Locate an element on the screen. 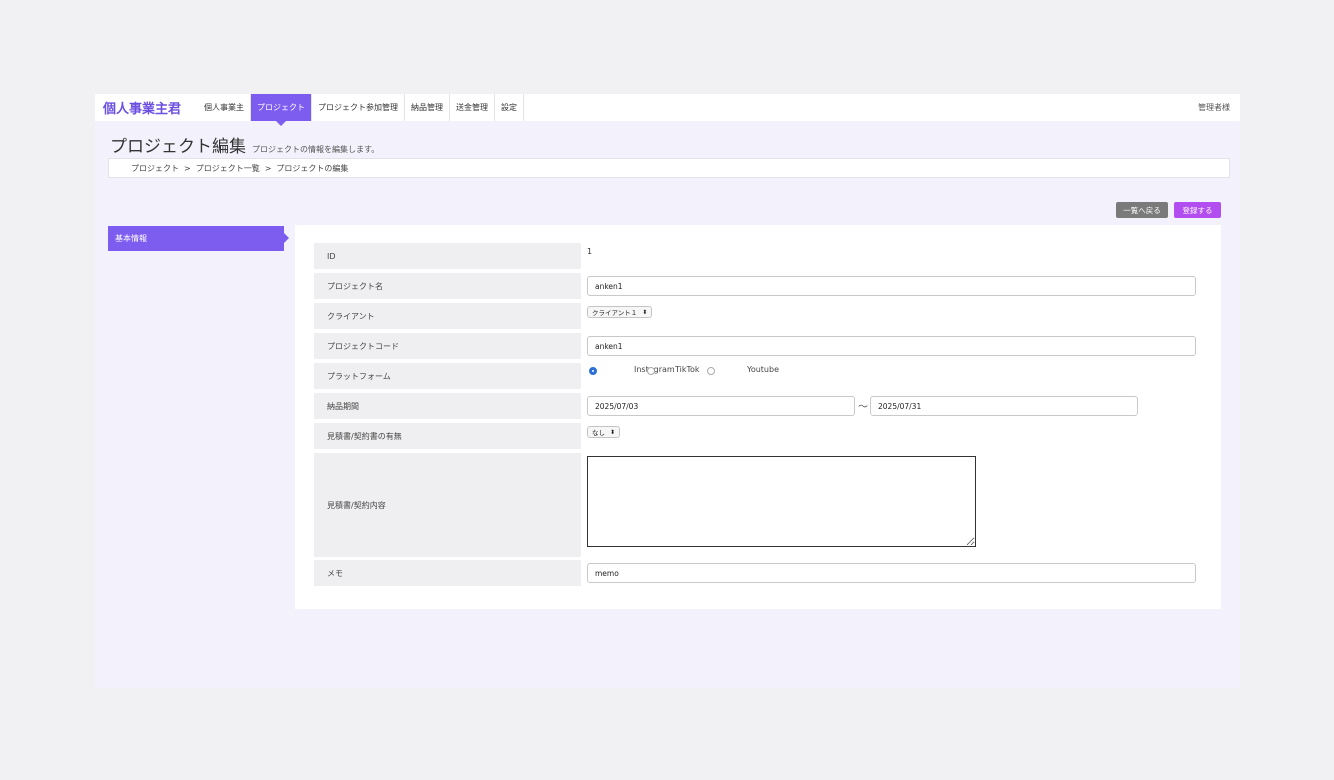 The width and height of the screenshot is (1334, 780). user-menu: 管理者様 is located at coordinates (1219, 107).